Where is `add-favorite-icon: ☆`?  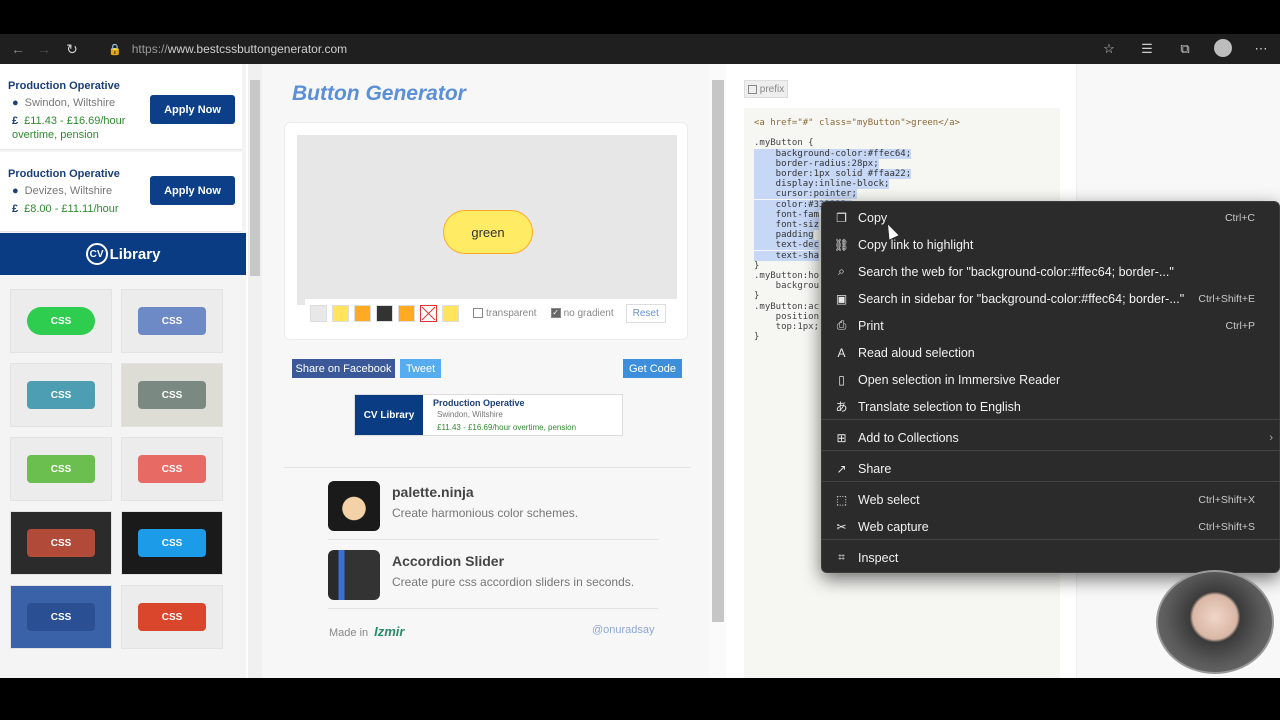 add-favorite-icon: ☆ is located at coordinates (1109, 49).